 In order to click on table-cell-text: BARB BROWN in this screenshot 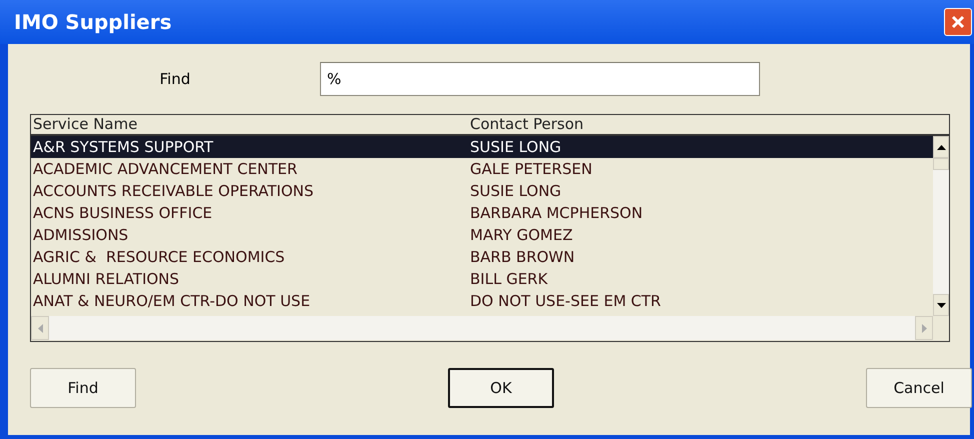, I will do `click(522, 257)`.